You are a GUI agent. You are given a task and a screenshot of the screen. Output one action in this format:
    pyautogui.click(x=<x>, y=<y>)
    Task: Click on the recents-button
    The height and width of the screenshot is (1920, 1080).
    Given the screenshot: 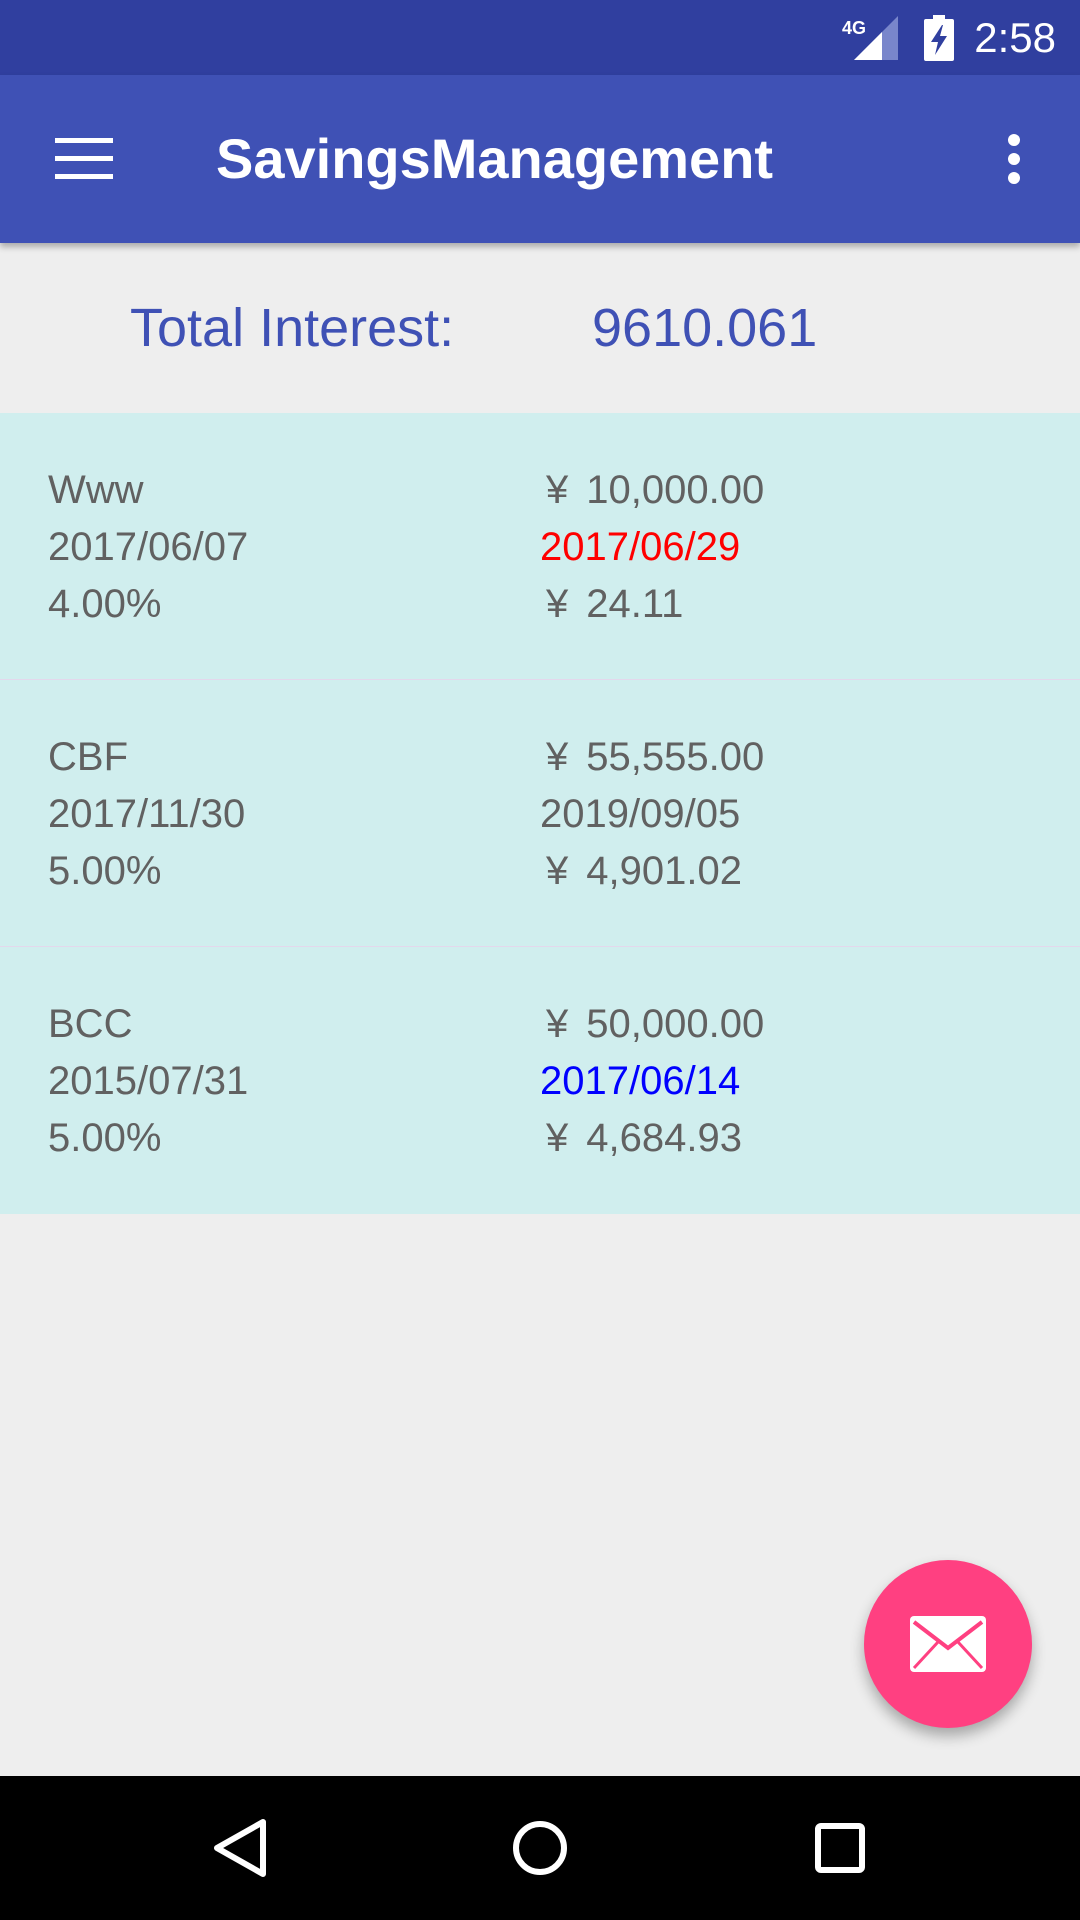 What is the action you would take?
    pyautogui.click(x=840, y=1848)
    